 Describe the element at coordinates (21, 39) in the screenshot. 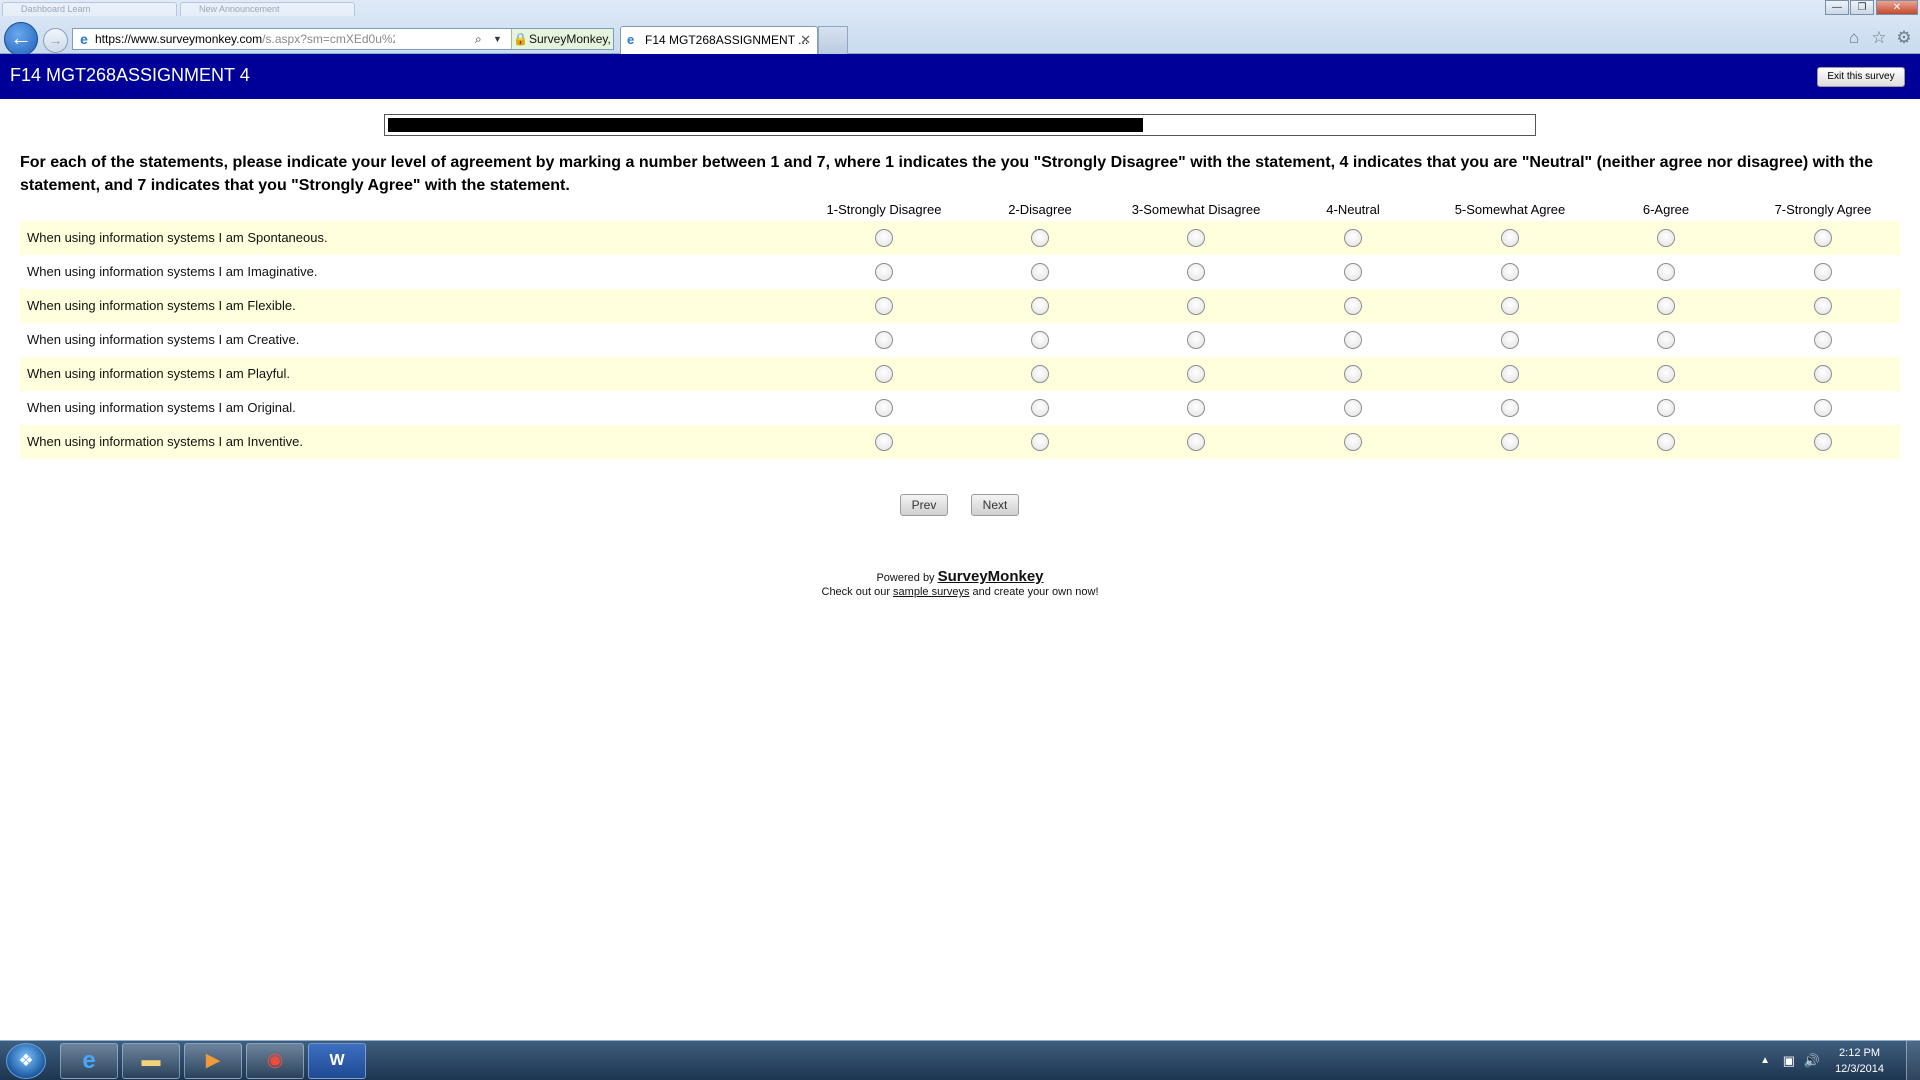

I see `back-arrow-icon: ←` at that location.